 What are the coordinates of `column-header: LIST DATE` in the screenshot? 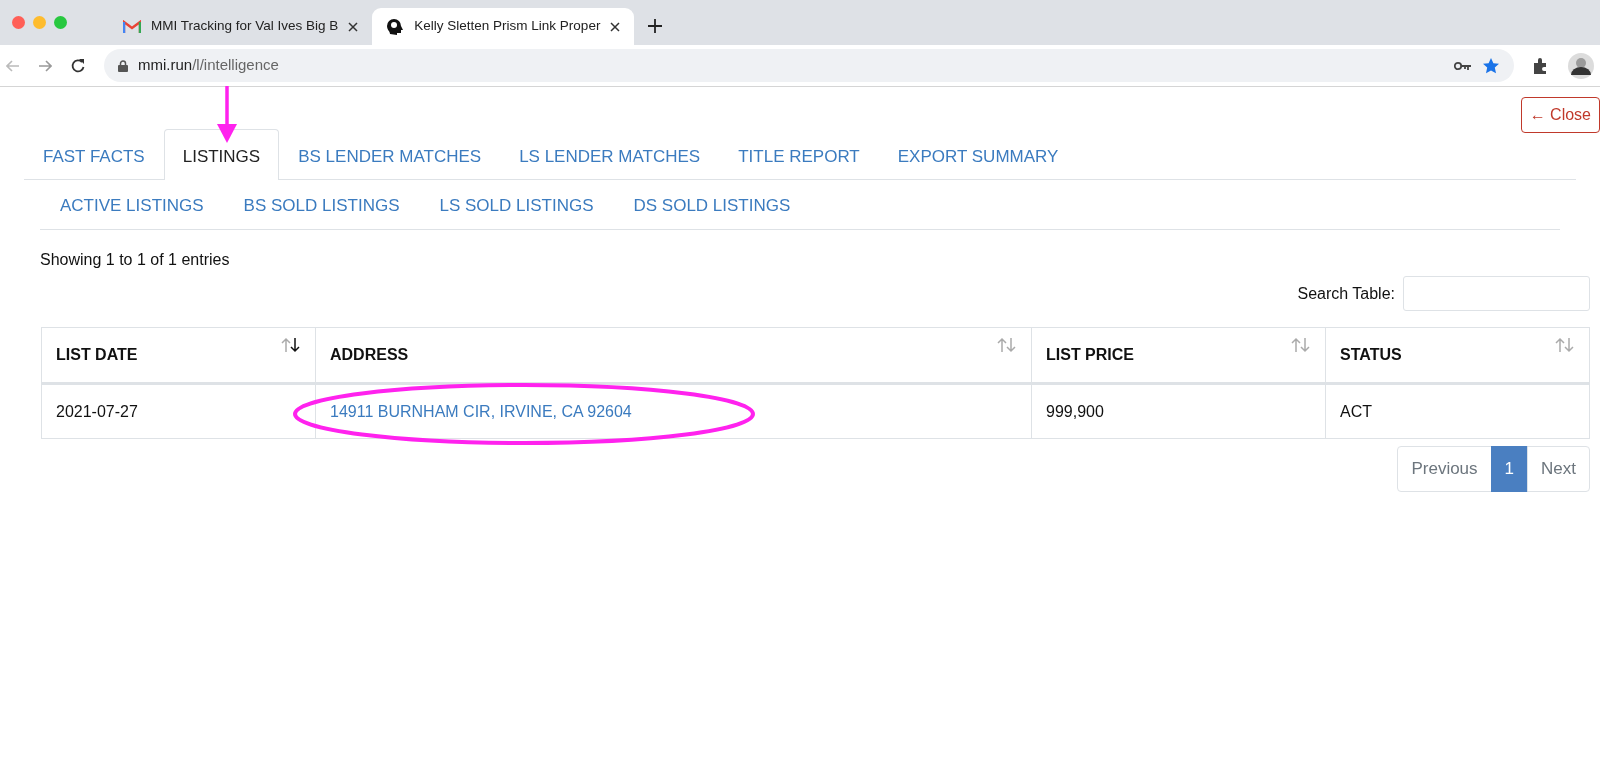 It's located at (97, 355).